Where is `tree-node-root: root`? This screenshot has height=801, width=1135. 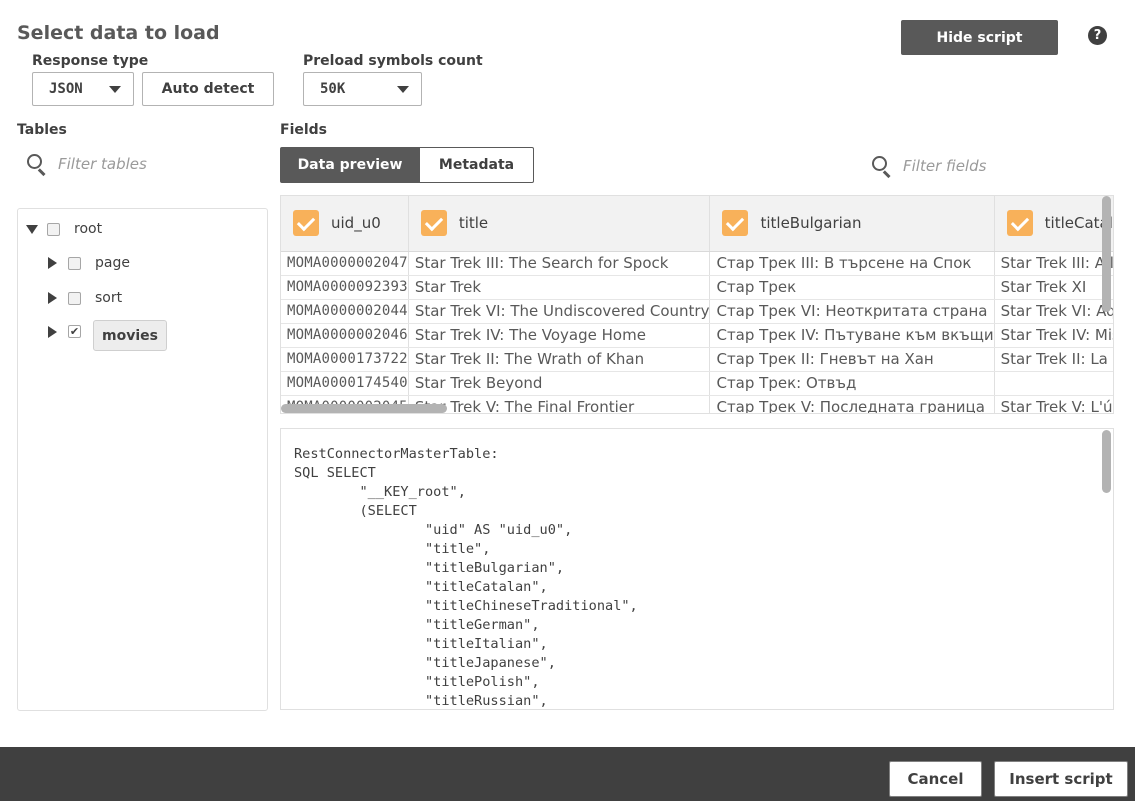 tree-node-root: root is located at coordinates (64, 229).